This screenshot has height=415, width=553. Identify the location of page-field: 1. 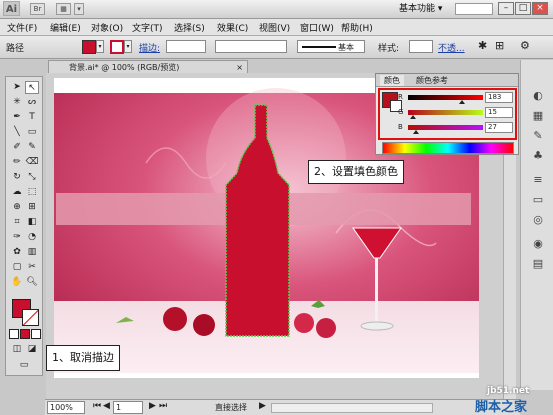
(128, 407).